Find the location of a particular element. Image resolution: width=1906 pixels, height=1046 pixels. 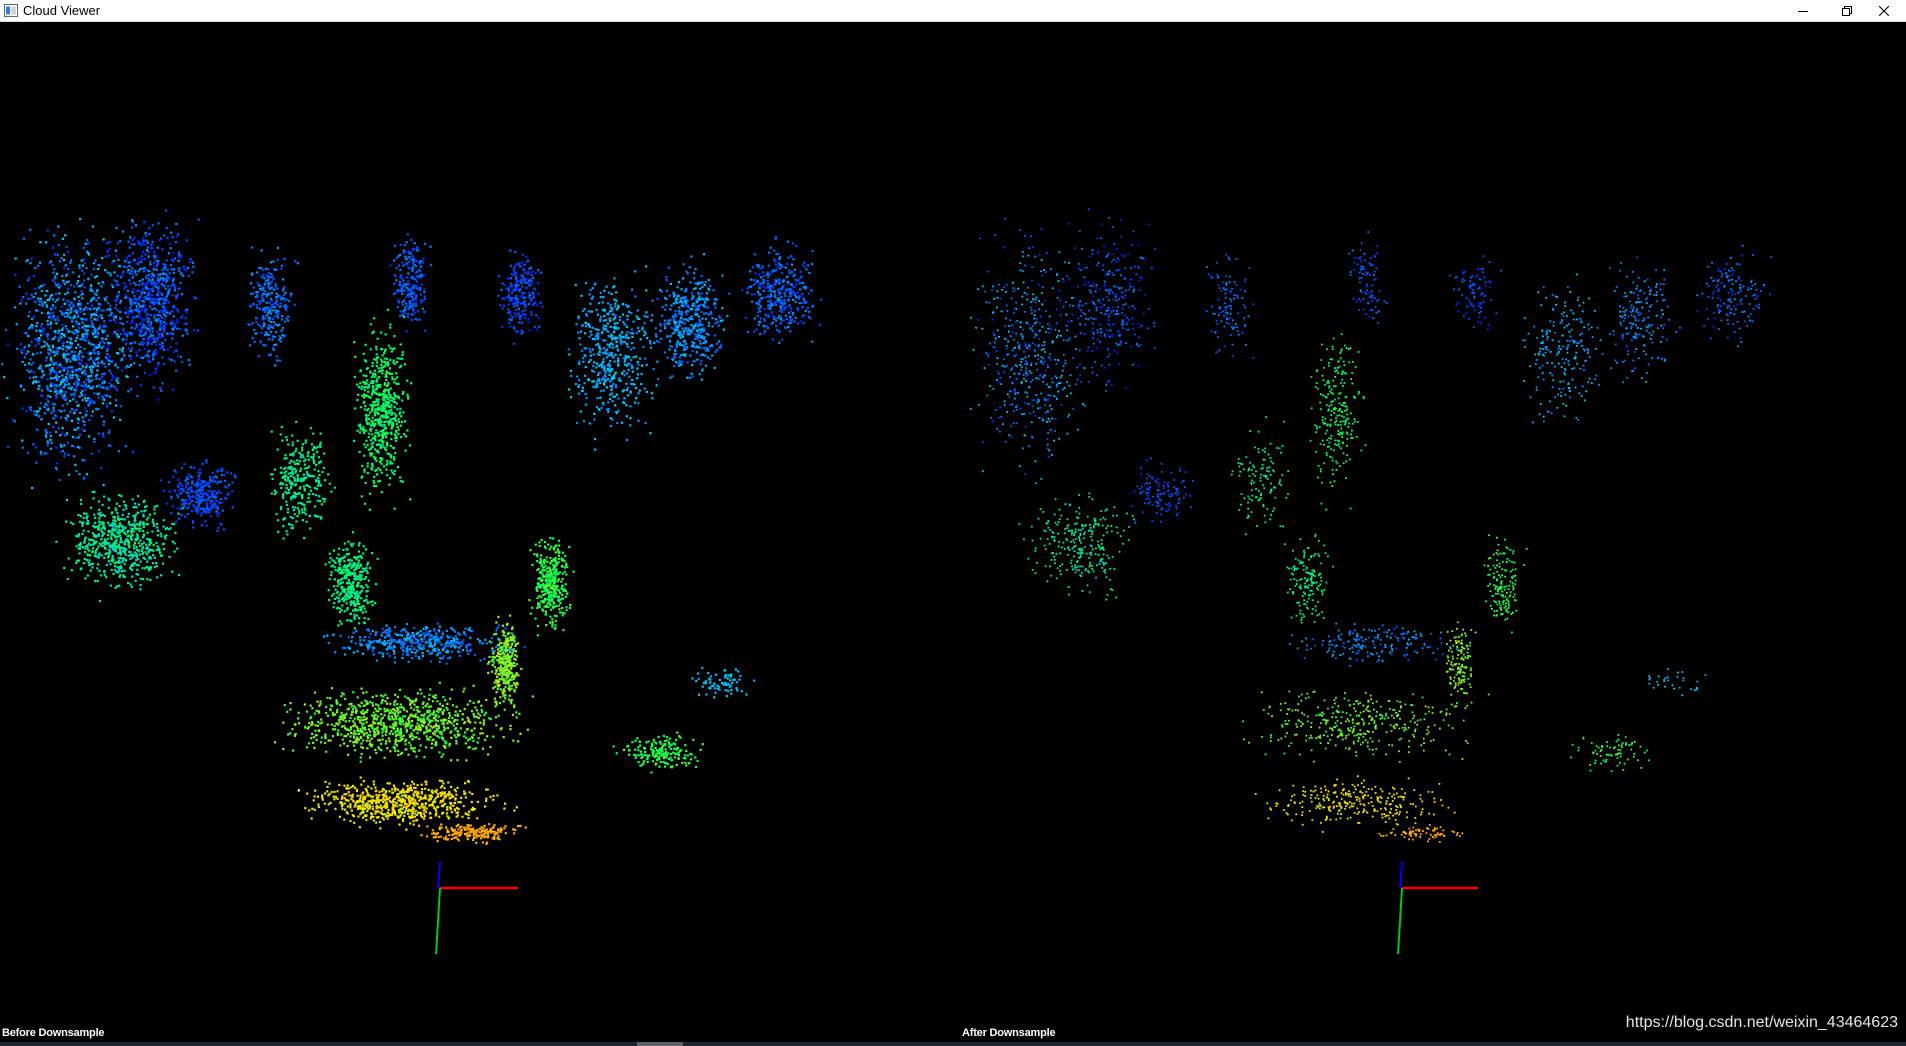

restore-icon is located at coordinates (1847, 10).